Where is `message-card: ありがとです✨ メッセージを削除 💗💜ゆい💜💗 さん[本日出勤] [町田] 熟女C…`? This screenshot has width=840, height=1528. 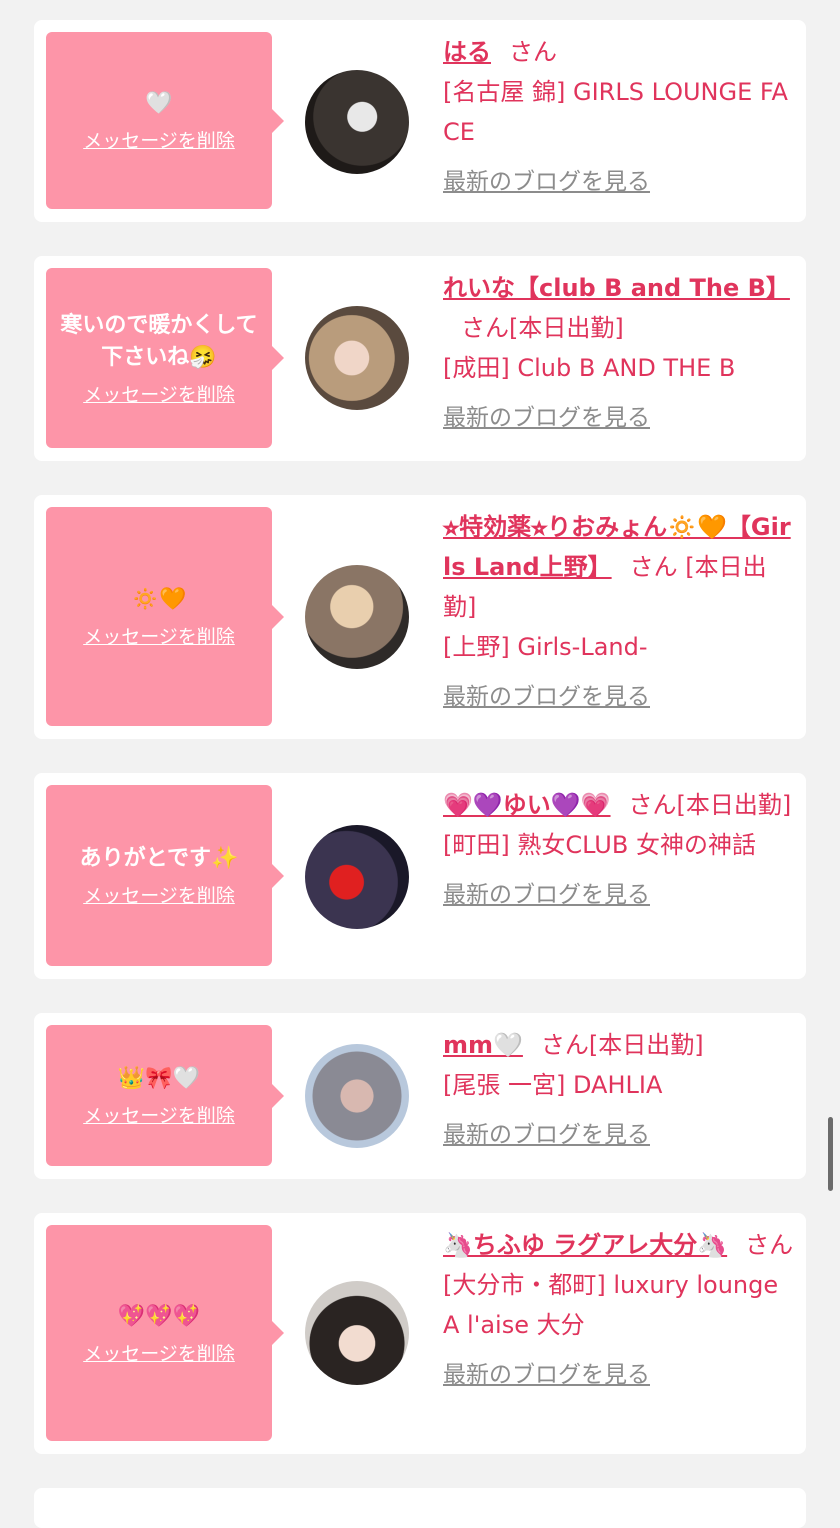 message-card: ありがとです✨ メッセージを削除 💗💜ゆい💜💗 さん[本日出勤] [町田] 熟女C… is located at coordinates (420, 876).